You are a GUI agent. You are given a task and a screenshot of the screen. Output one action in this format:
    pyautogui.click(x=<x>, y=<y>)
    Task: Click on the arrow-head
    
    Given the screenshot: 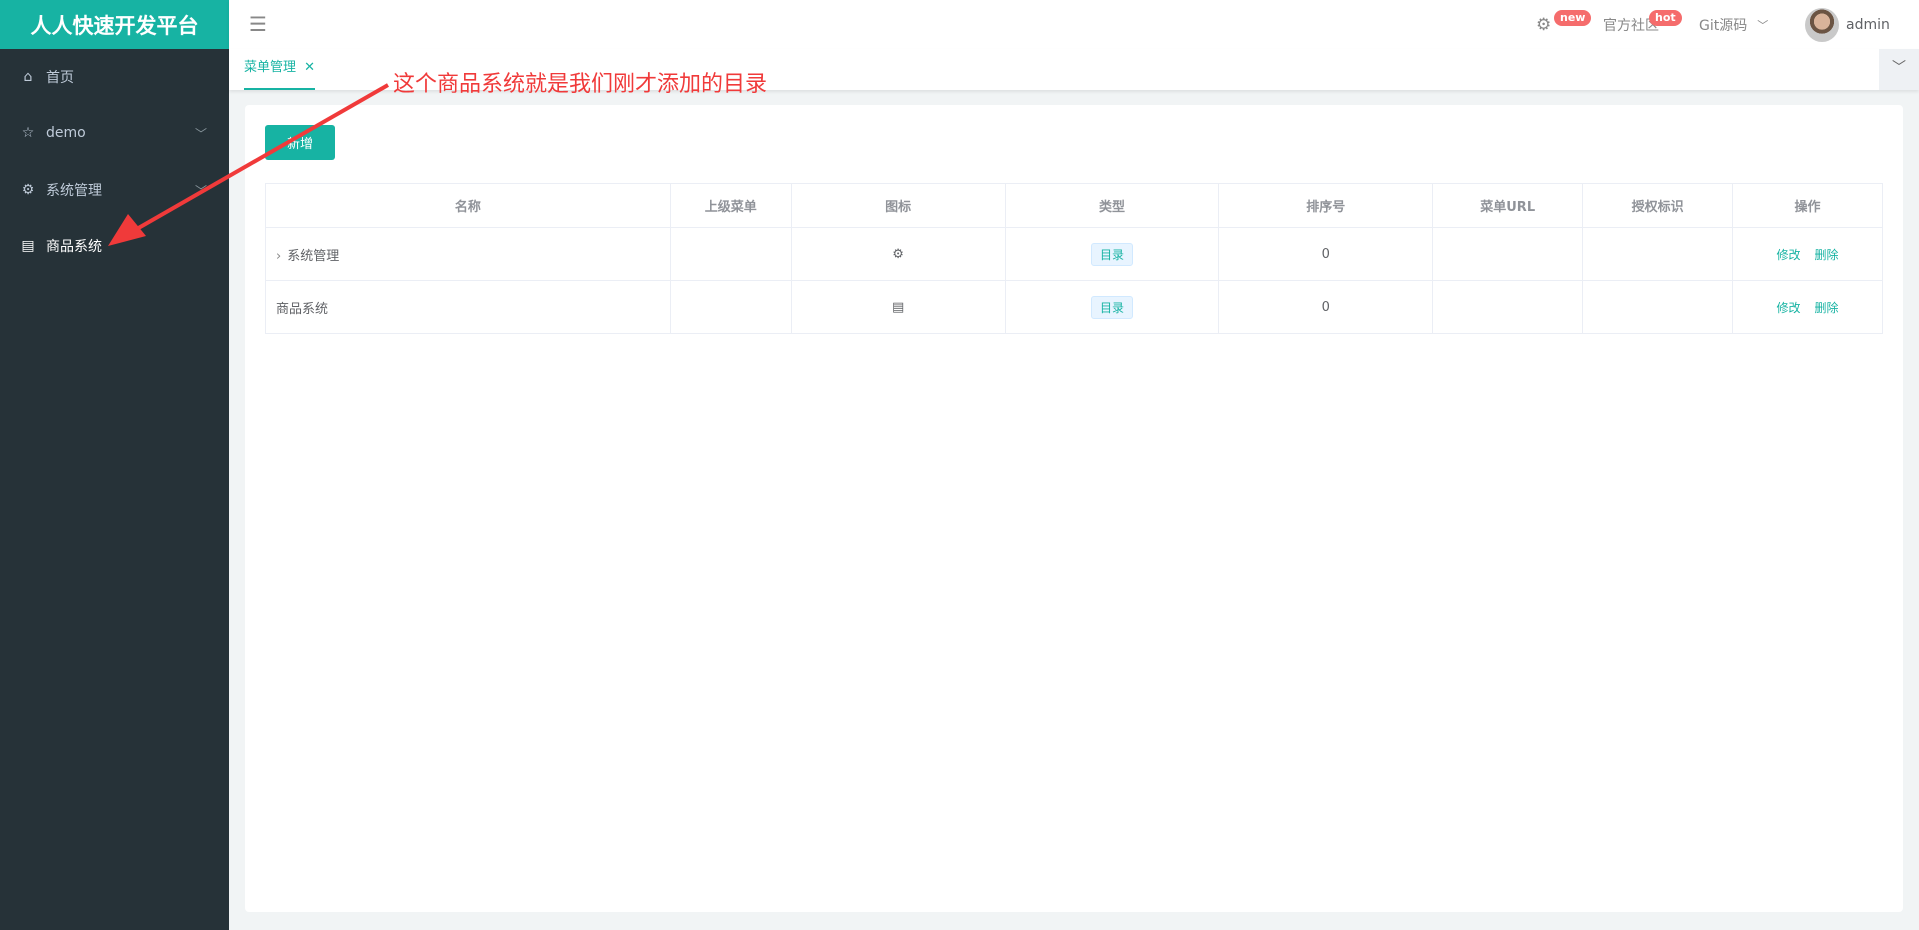 What is the action you would take?
    pyautogui.click(x=127, y=230)
    